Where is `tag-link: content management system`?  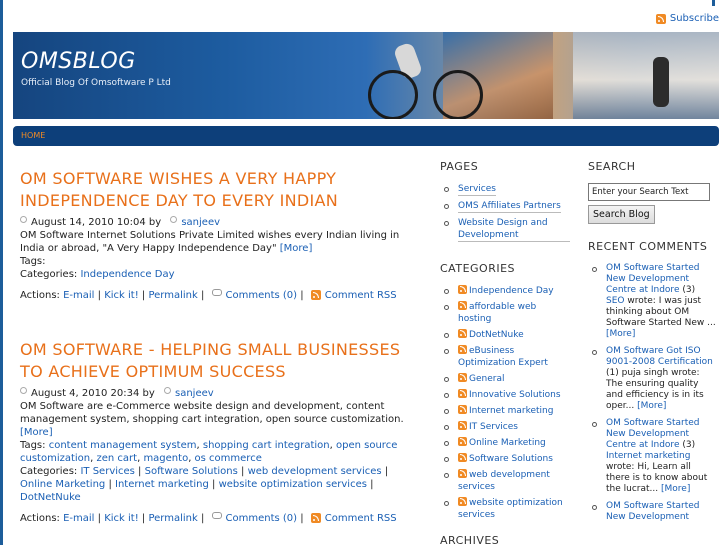
tag-link: content management system is located at coordinates (123, 445).